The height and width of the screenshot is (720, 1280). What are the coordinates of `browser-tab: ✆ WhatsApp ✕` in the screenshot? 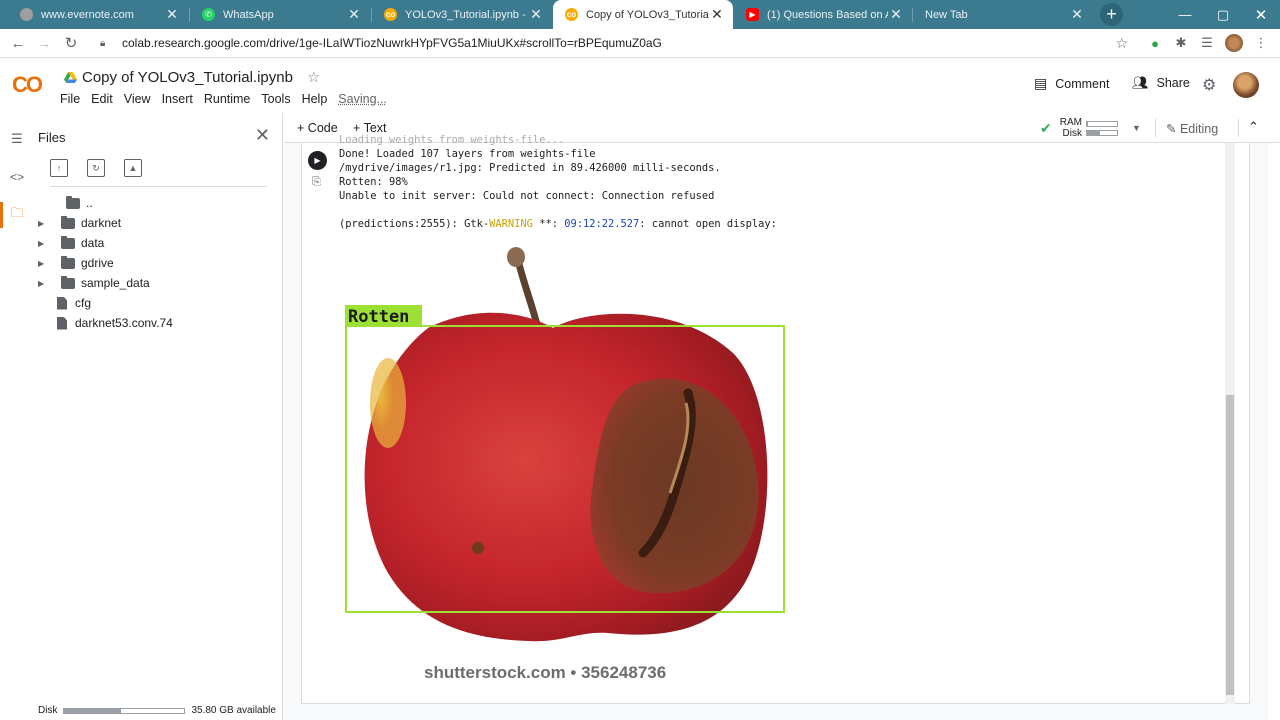 It's located at (280, 14).